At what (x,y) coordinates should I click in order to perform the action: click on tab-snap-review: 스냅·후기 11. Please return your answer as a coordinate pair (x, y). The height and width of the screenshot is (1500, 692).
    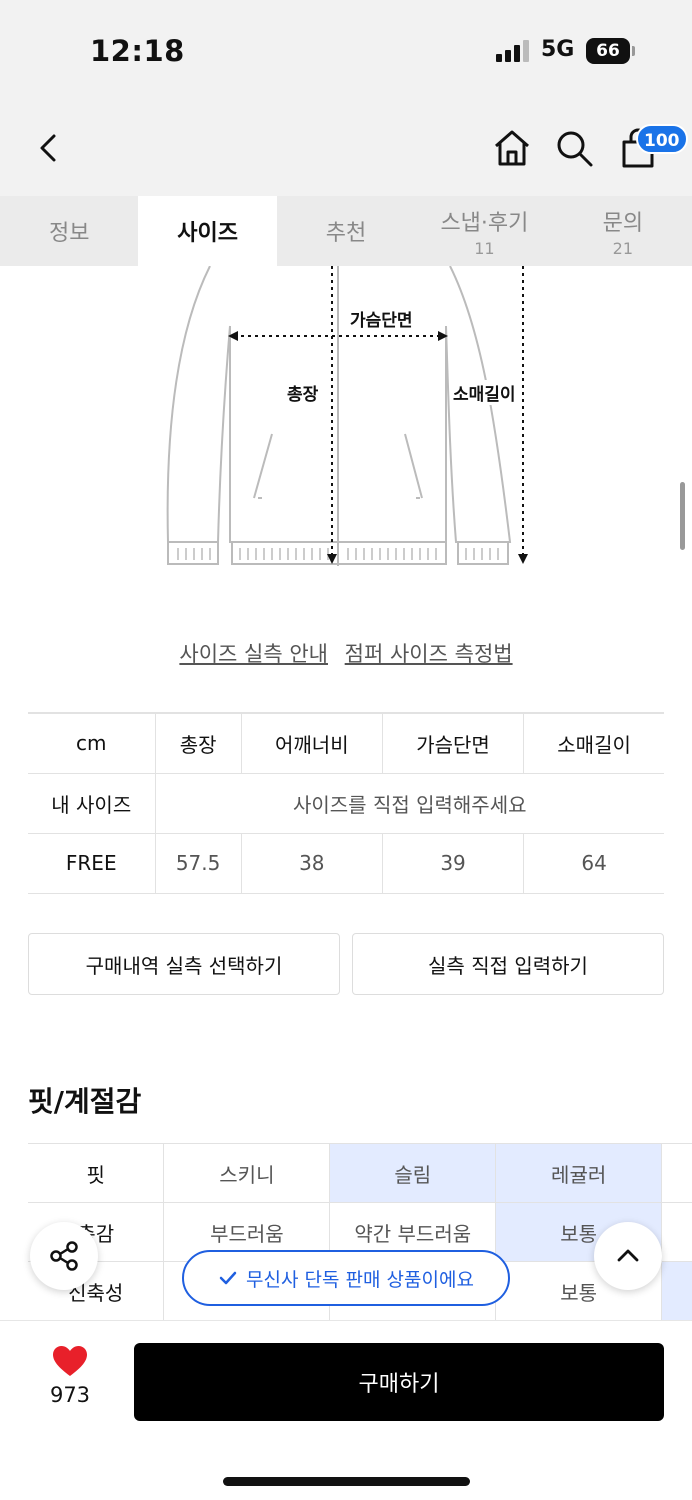
    Looking at the image, I should click on (484, 231).